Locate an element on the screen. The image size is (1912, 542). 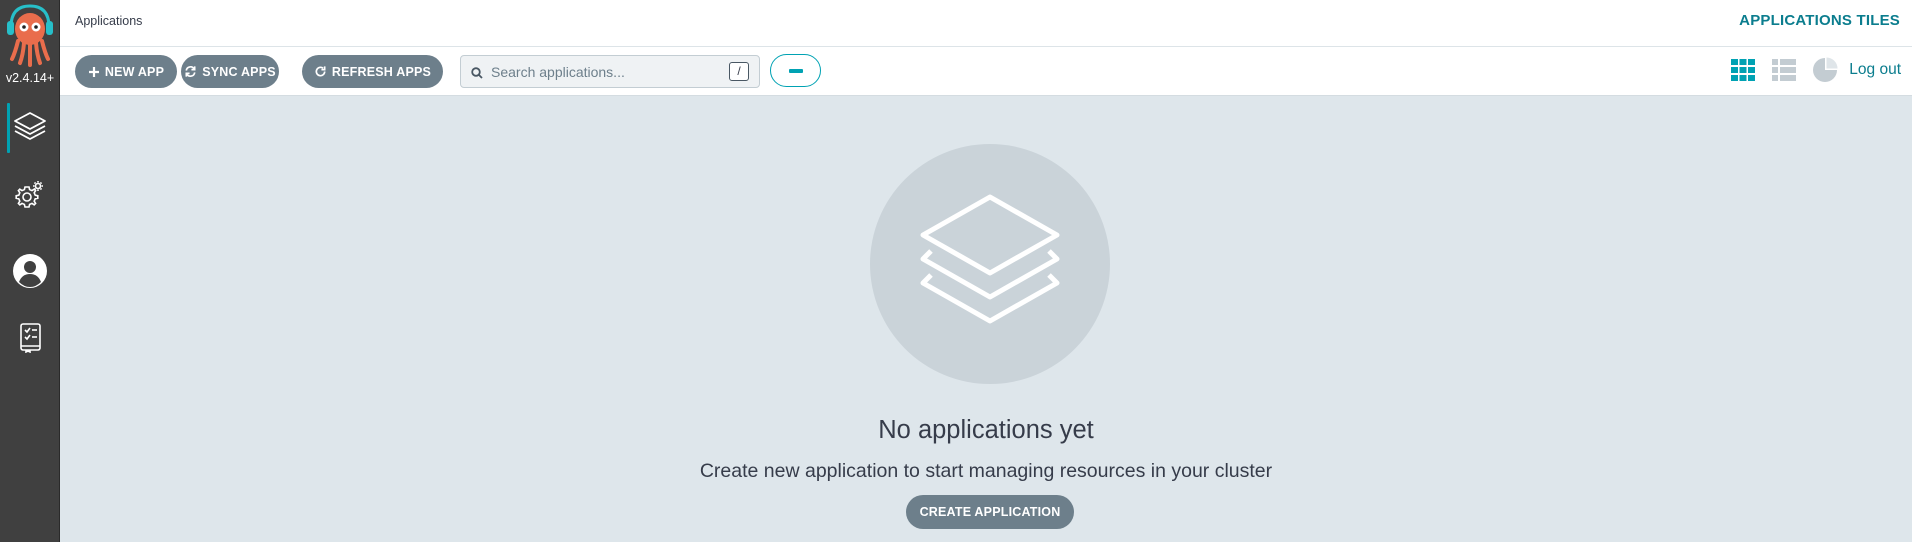
tiles-view-button is located at coordinates (1743, 72).